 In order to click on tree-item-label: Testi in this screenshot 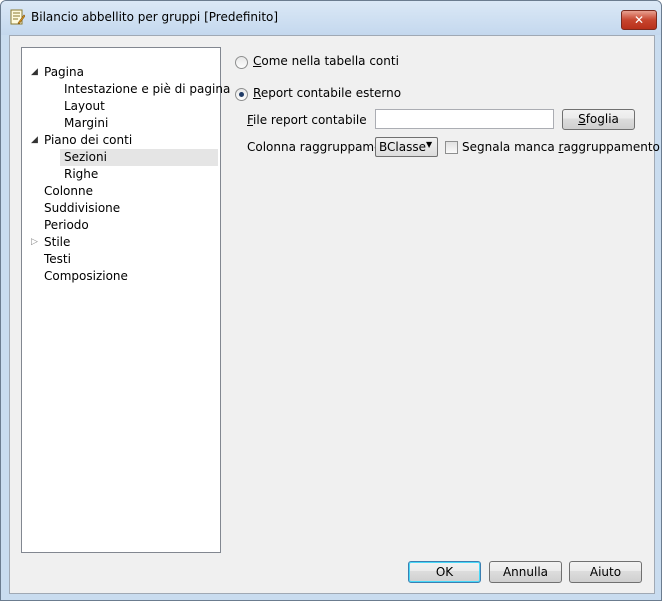, I will do `click(57, 259)`.